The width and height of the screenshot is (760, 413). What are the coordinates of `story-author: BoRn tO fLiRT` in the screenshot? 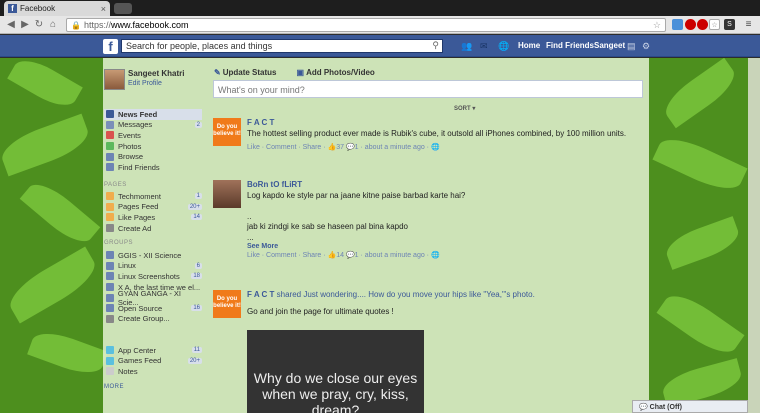 It's located at (445, 184).